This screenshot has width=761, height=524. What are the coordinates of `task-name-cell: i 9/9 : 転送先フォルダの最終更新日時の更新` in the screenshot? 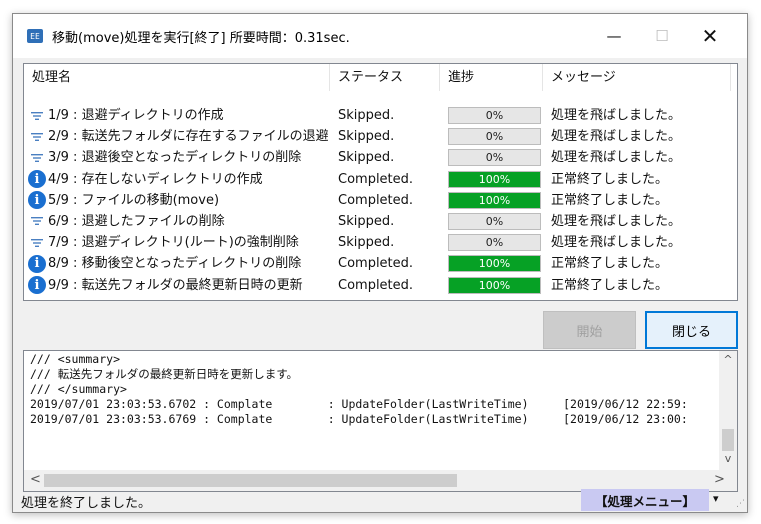 It's located at (178, 285).